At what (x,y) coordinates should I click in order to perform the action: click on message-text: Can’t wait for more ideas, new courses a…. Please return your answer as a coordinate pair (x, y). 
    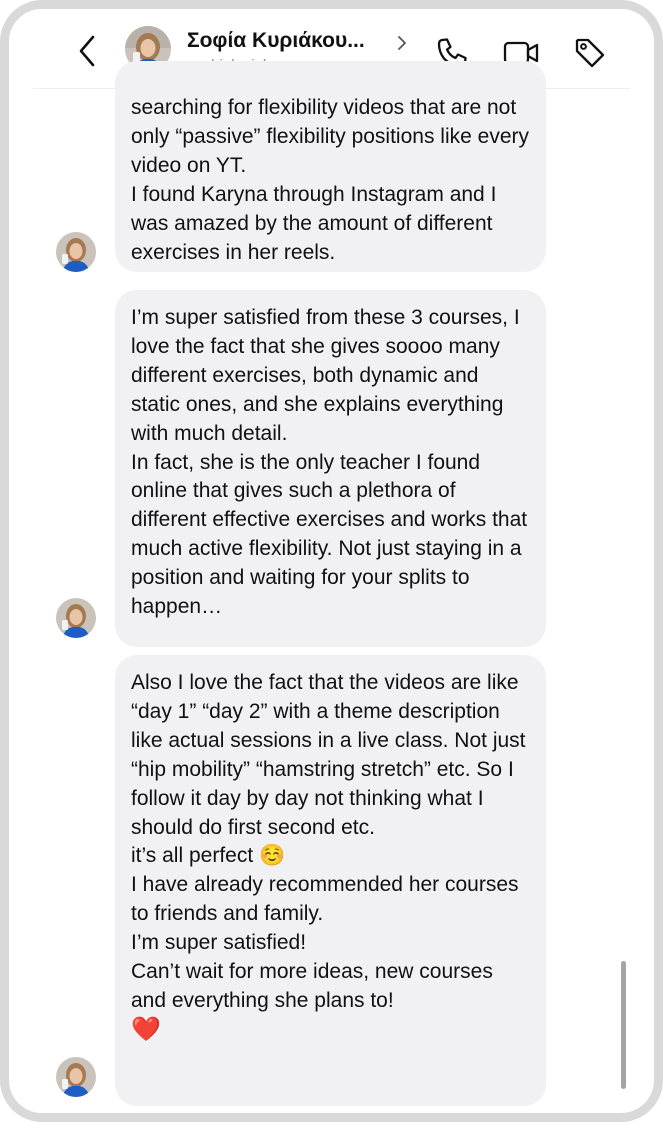
    Looking at the image, I should click on (312, 986).